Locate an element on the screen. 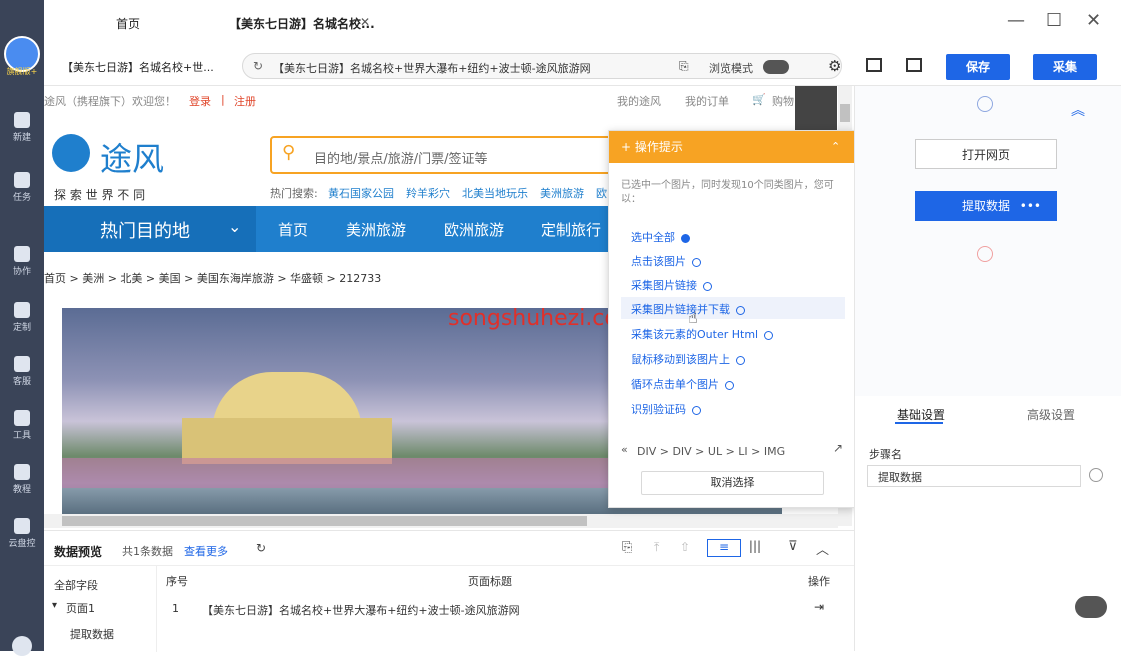 Image resolution: width=1121 pixels, height=656 pixels. tab-close-icon: ✕ is located at coordinates (365, 22).